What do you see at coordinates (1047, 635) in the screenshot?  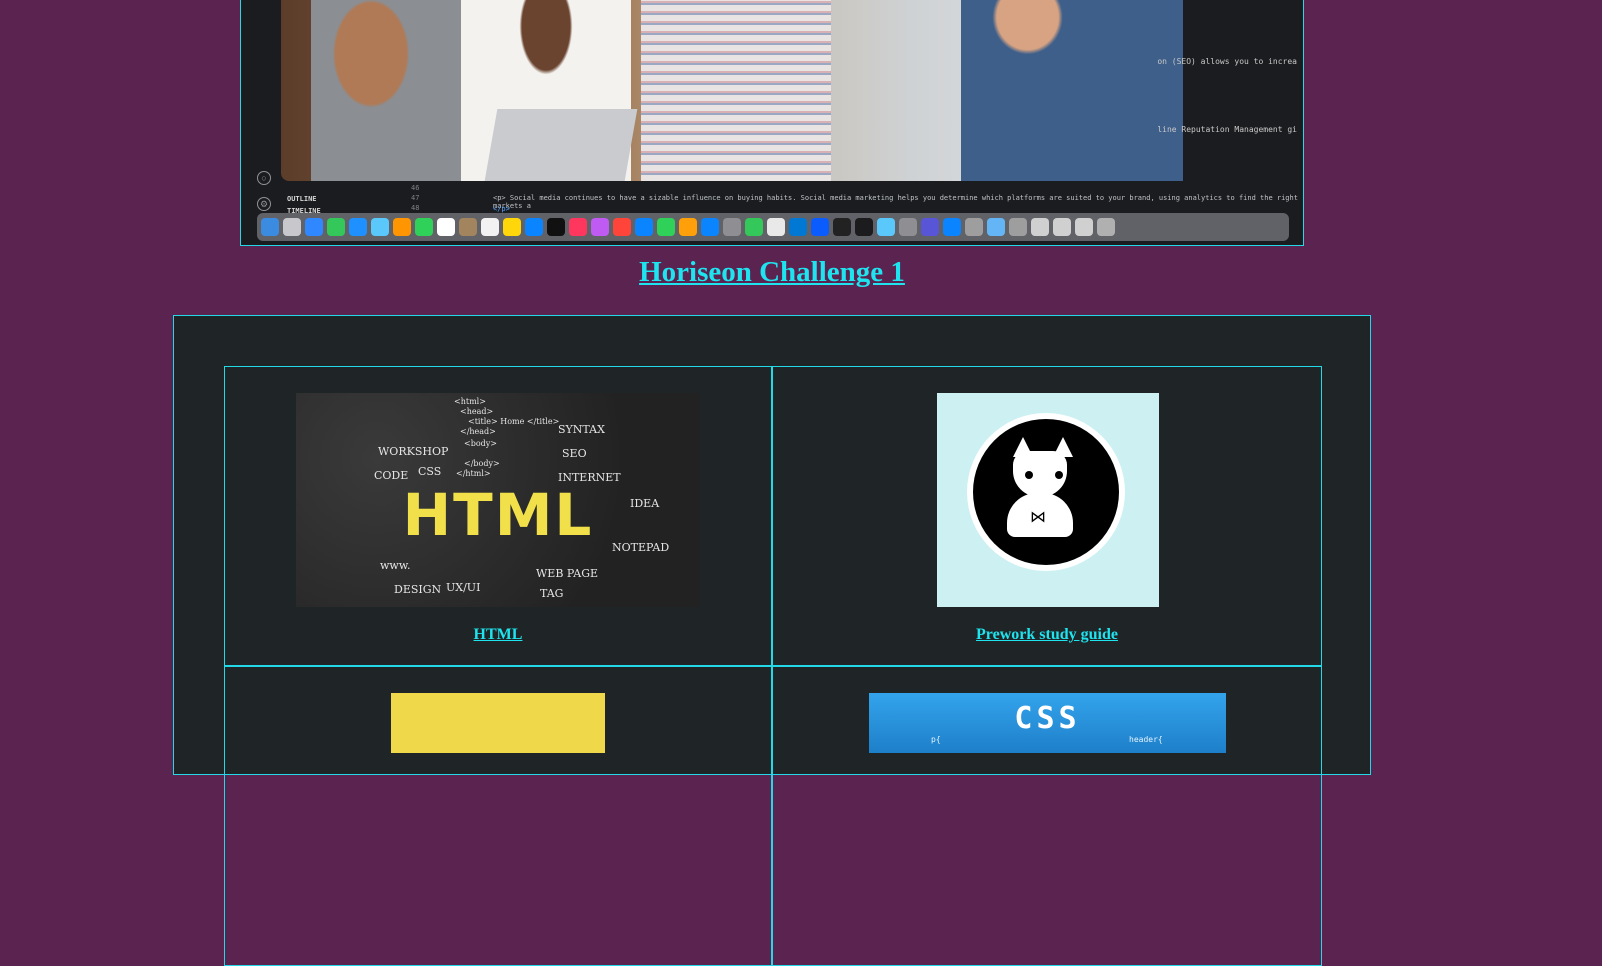 I see `prework-study-guide-link: Prework study guide` at bounding box center [1047, 635].